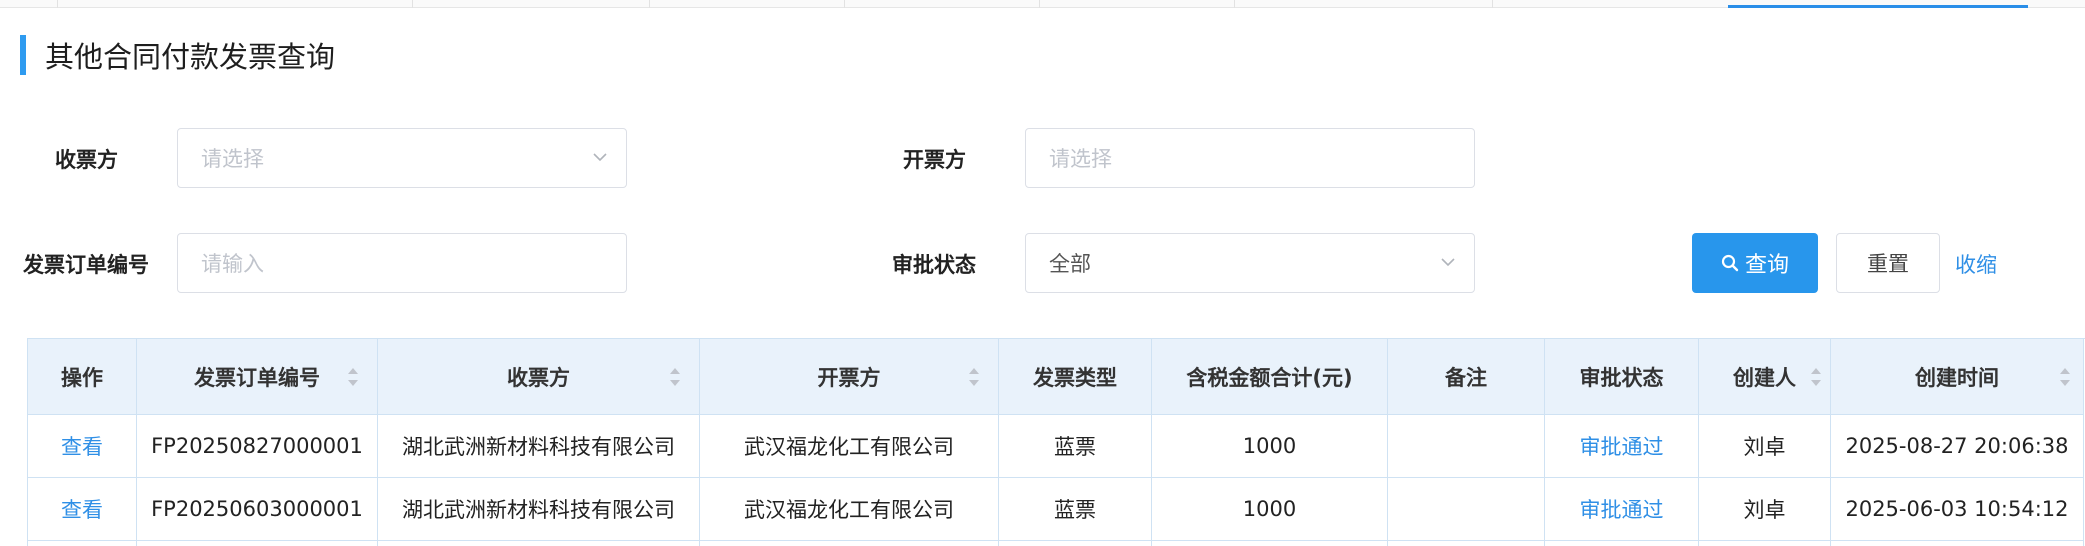  I want to click on column-header-creator: 创建人, so click(1765, 377).